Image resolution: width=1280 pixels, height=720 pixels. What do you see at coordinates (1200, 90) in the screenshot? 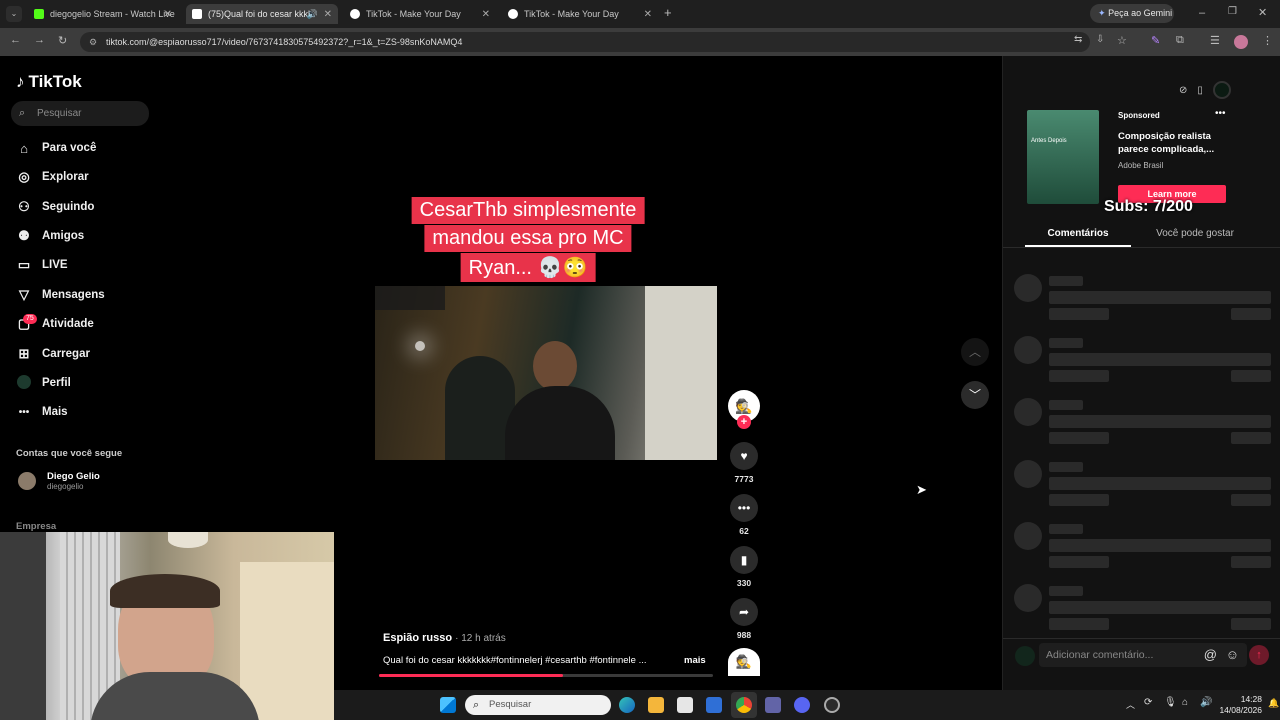
I see `phone-icon: ▯` at bounding box center [1200, 90].